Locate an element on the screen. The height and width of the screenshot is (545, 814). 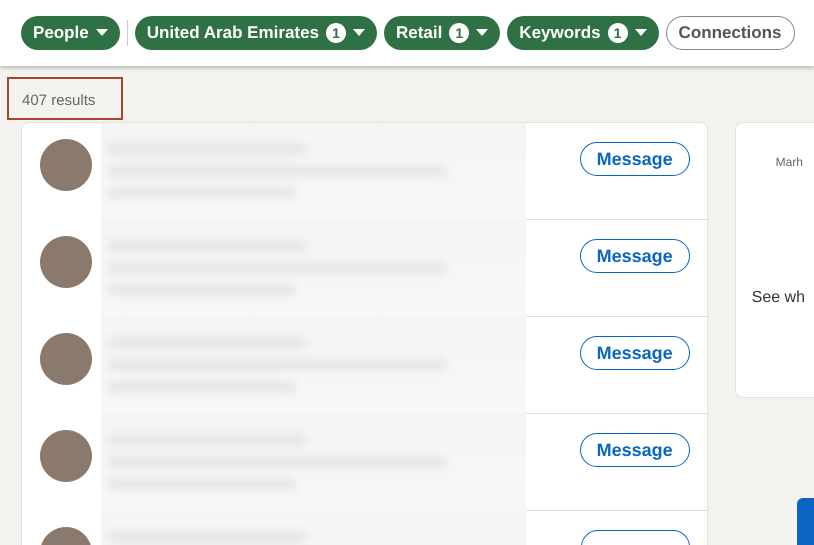
results-count: 407 results is located at coordinates (65, 98).